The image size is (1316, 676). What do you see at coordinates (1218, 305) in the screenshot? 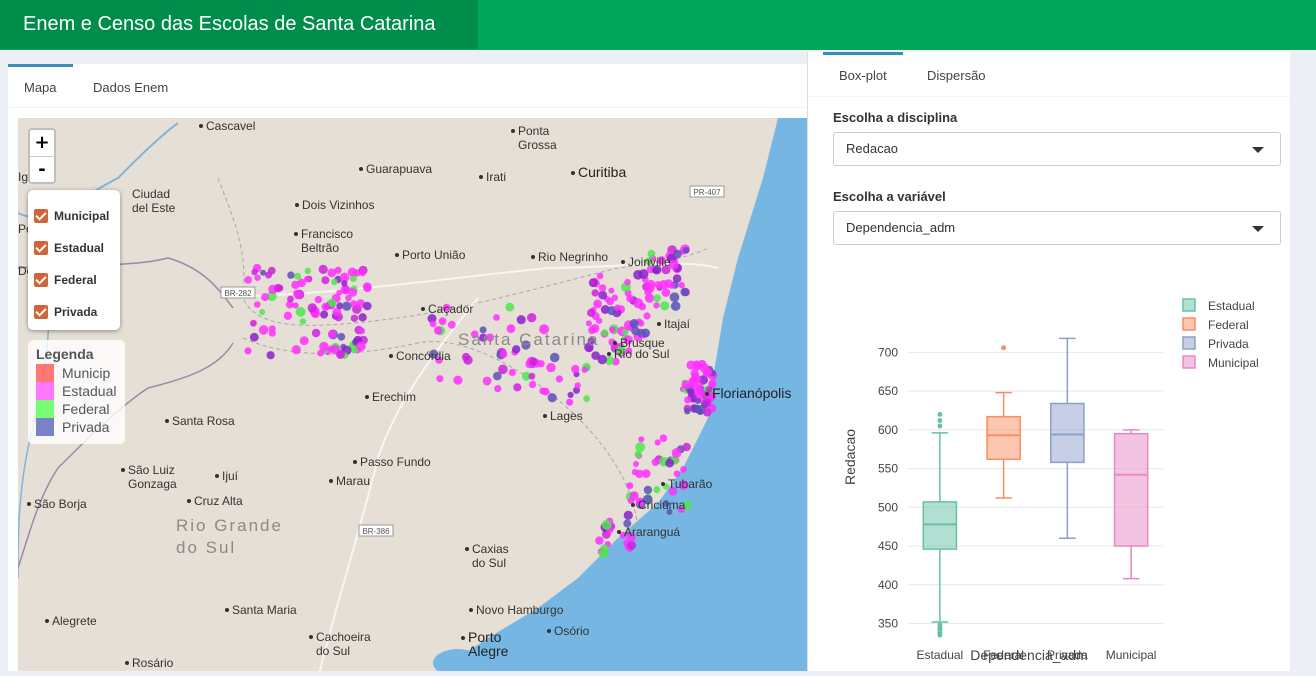
I see `chart-legend-item: Estadual` at bounding box center [1218, 305].